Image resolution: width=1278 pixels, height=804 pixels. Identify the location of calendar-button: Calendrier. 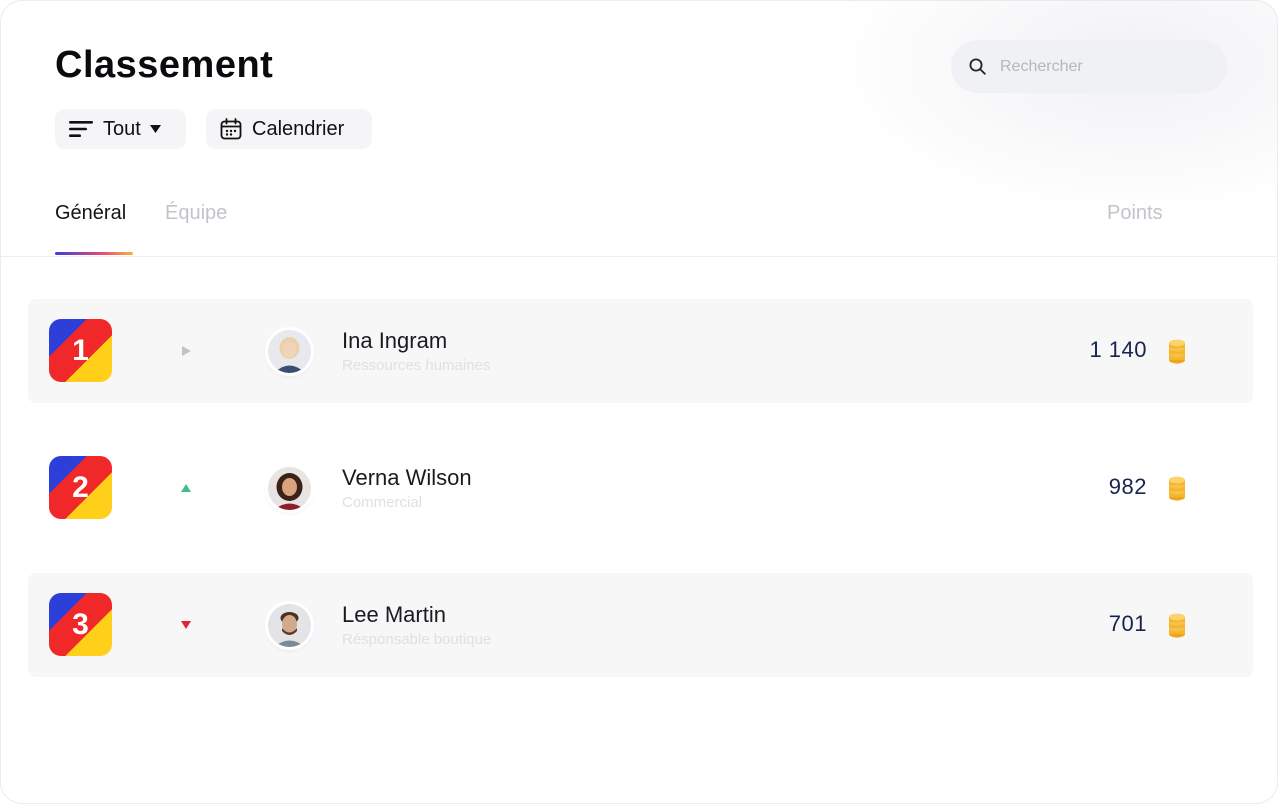
(289, 129).